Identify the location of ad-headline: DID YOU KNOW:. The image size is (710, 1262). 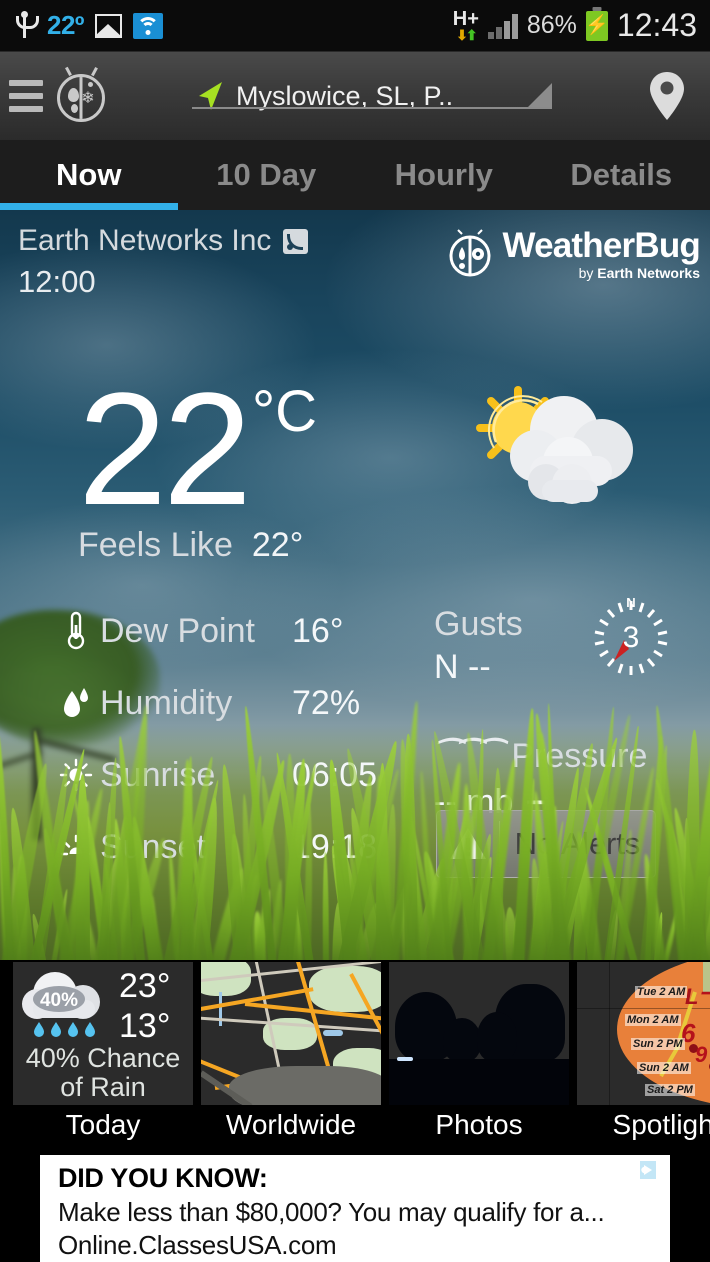
(163, 1178).